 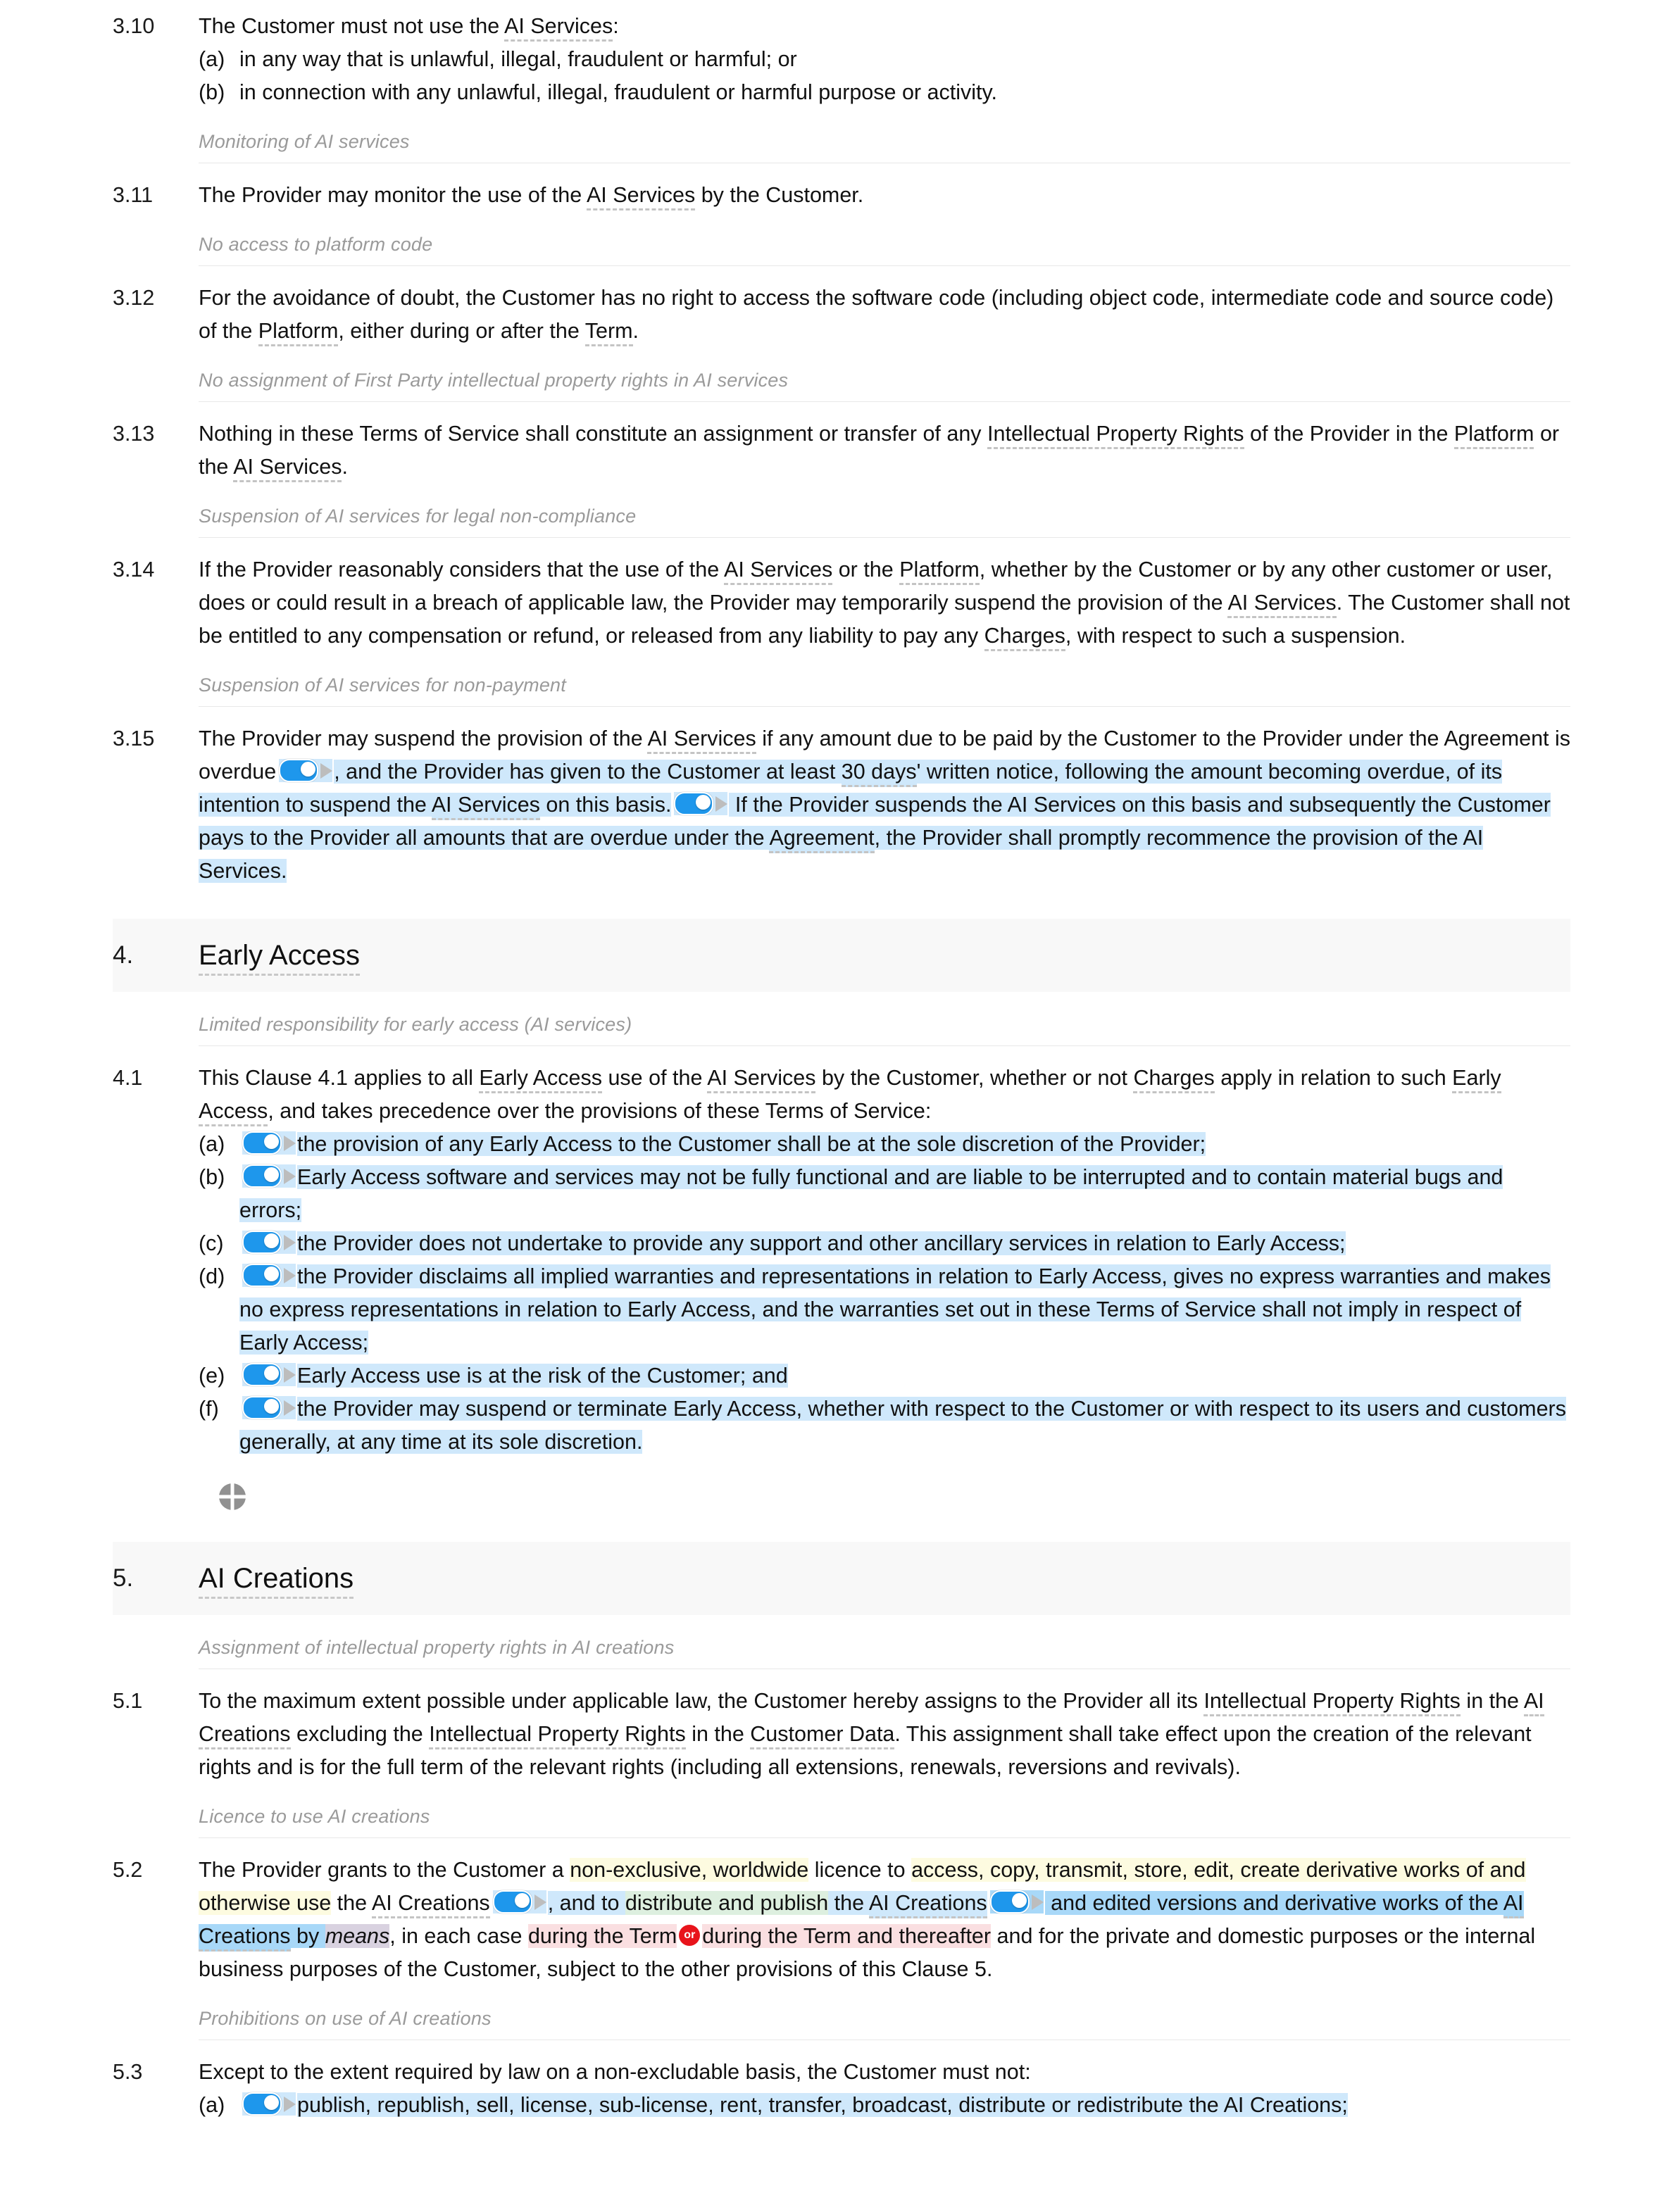 I want to click on quadrant-move-handle-icon, so click(x=232, y=1497).